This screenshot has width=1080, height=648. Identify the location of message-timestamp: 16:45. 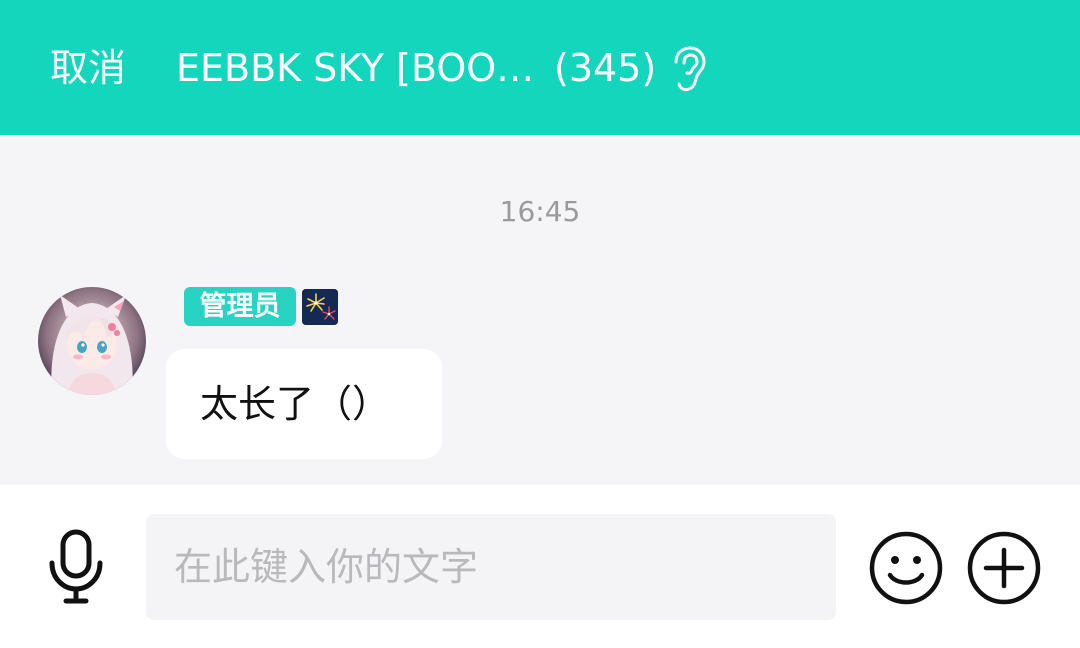
(540, 211).